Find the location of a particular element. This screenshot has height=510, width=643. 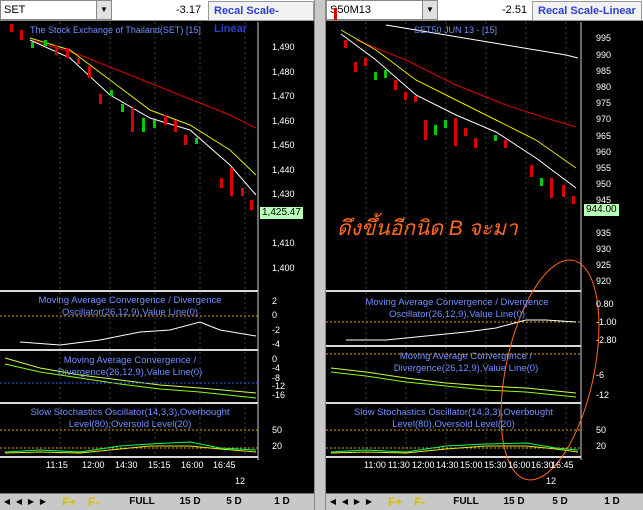

y-tick: 1,450 is located at coordinates (283, 145).